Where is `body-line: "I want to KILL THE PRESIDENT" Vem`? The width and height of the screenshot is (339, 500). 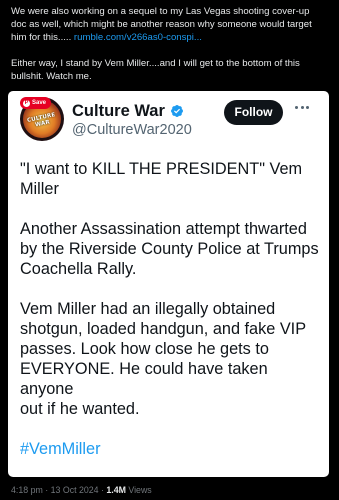
body-line: "I want to KILL THE PRESIDENT" Vem is located at coordinates (161, 169).